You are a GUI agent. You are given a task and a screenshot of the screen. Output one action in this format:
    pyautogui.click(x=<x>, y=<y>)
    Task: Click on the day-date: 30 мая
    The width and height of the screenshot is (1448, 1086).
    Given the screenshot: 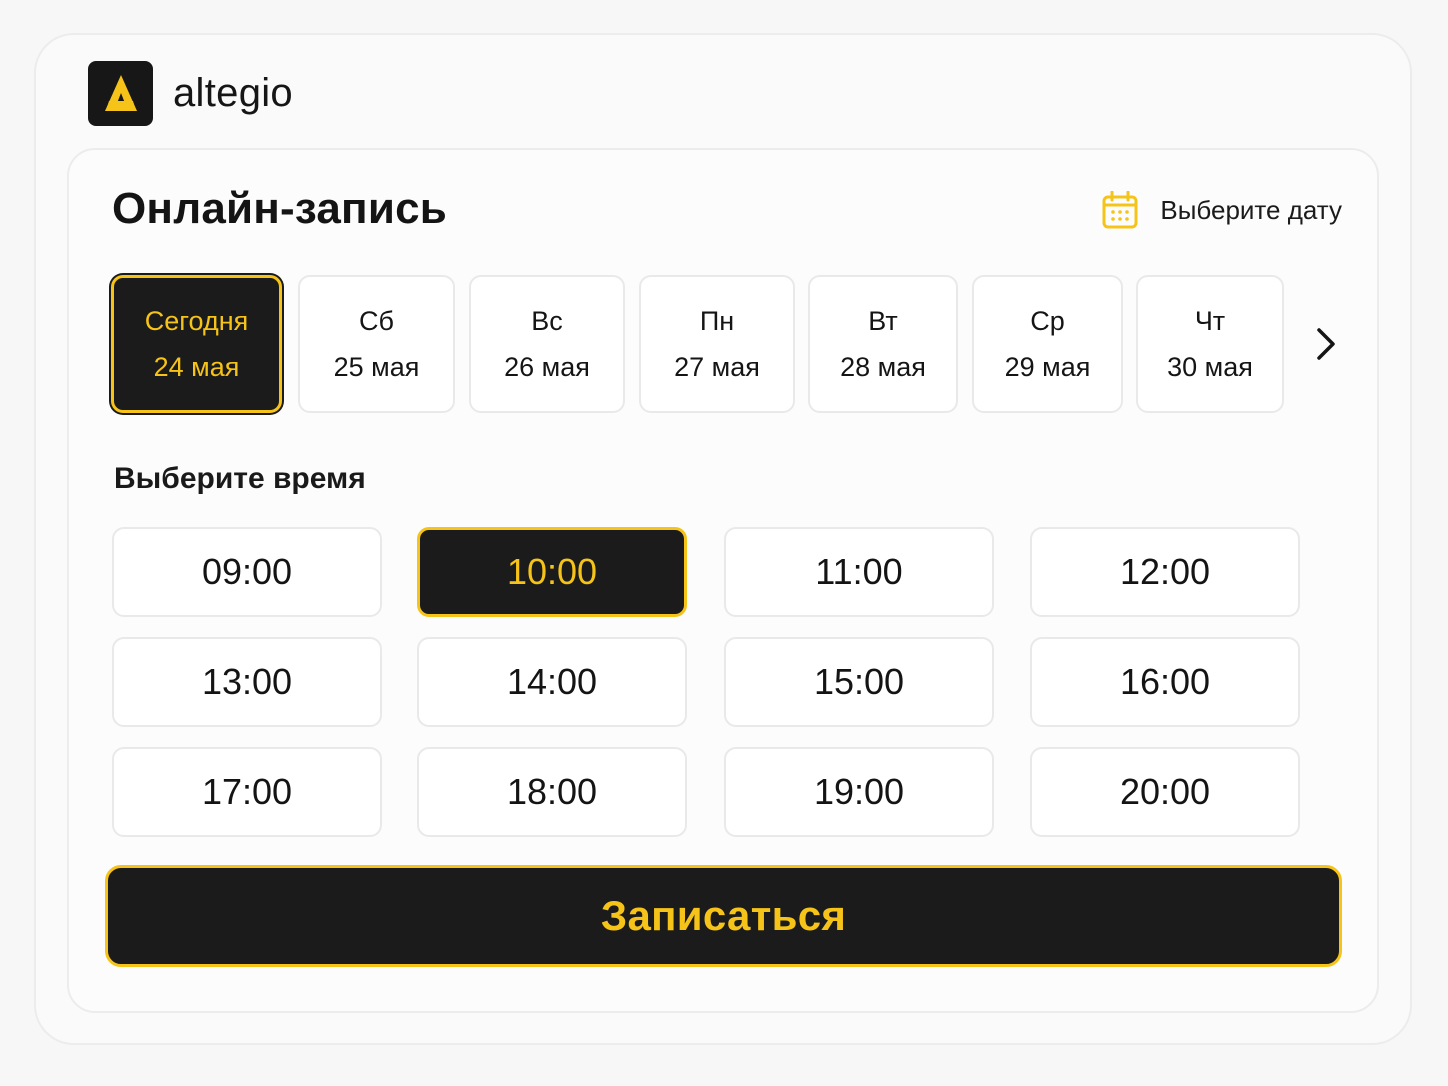 What is the action you would take?
    pyautogui.click(x=1210, y=366)
    